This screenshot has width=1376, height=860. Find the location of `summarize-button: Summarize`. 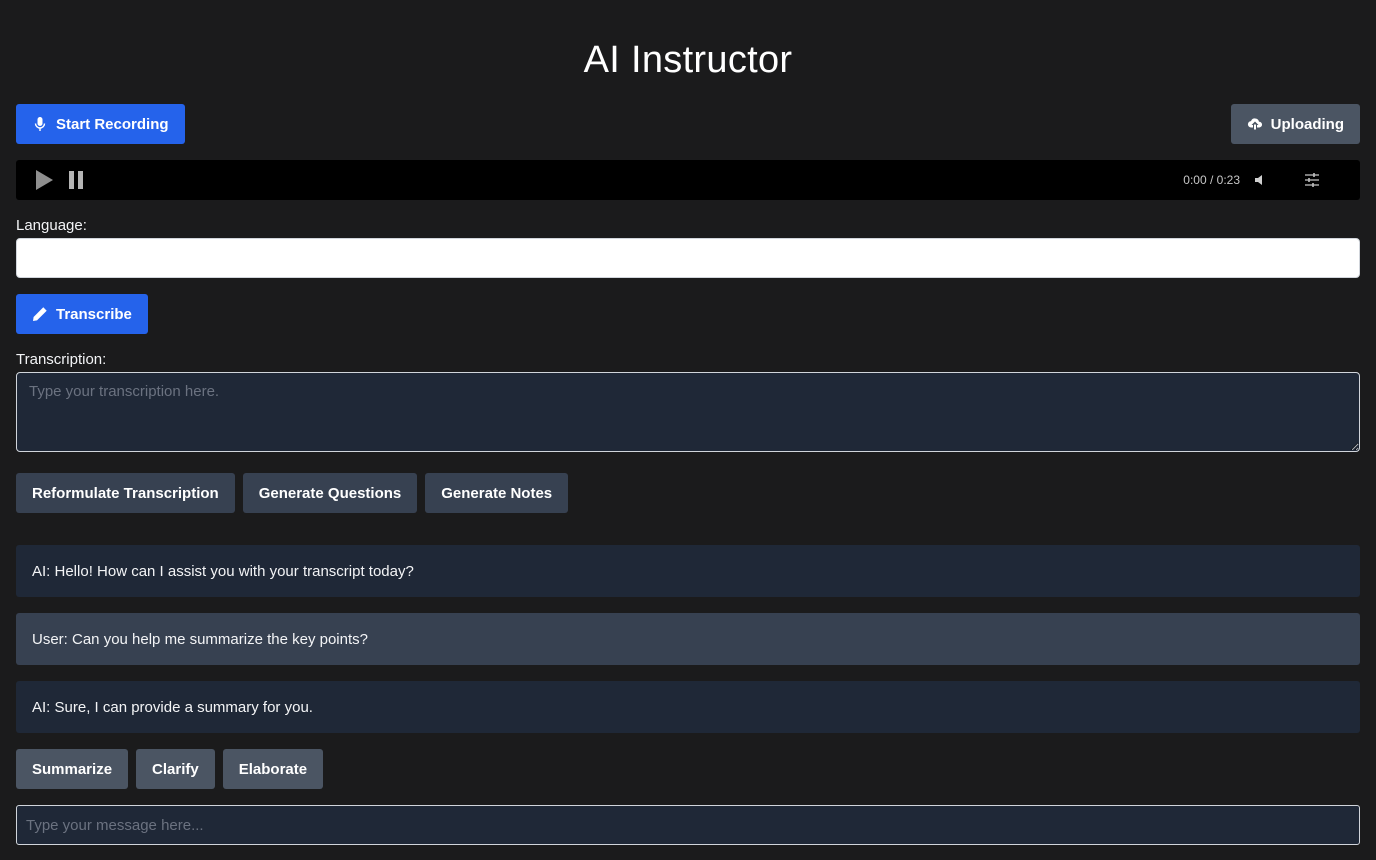

summarize-button: Summarize is located at coordinates (72, 769).